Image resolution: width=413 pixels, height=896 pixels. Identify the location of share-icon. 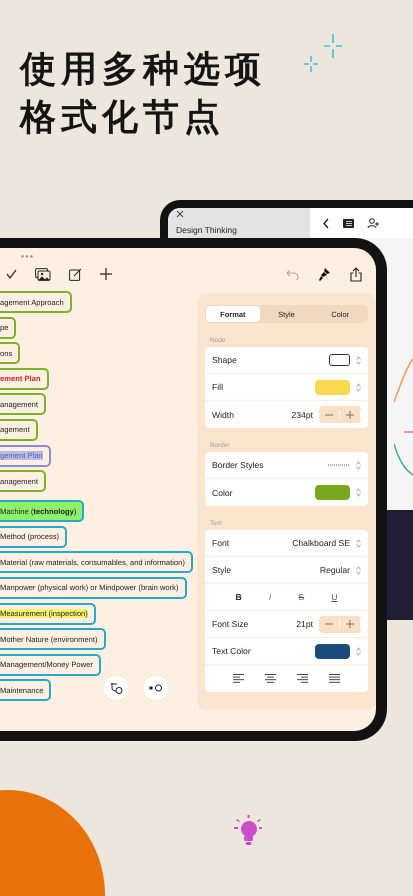
(356, 274).